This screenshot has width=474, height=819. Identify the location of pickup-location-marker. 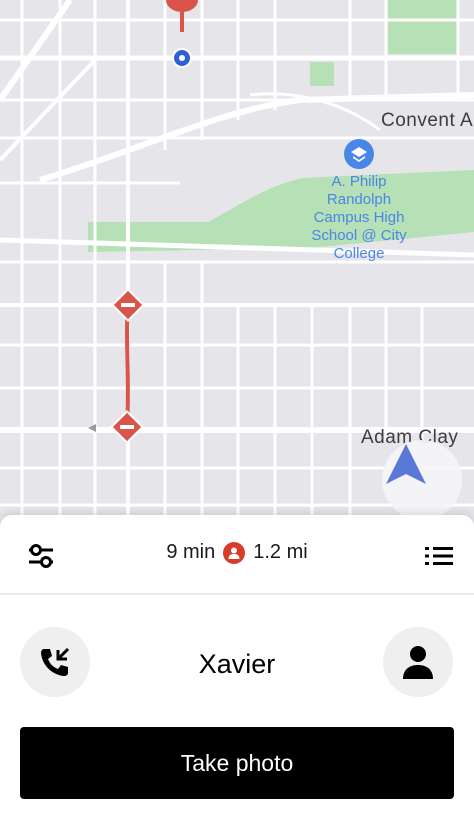
(182, 58).